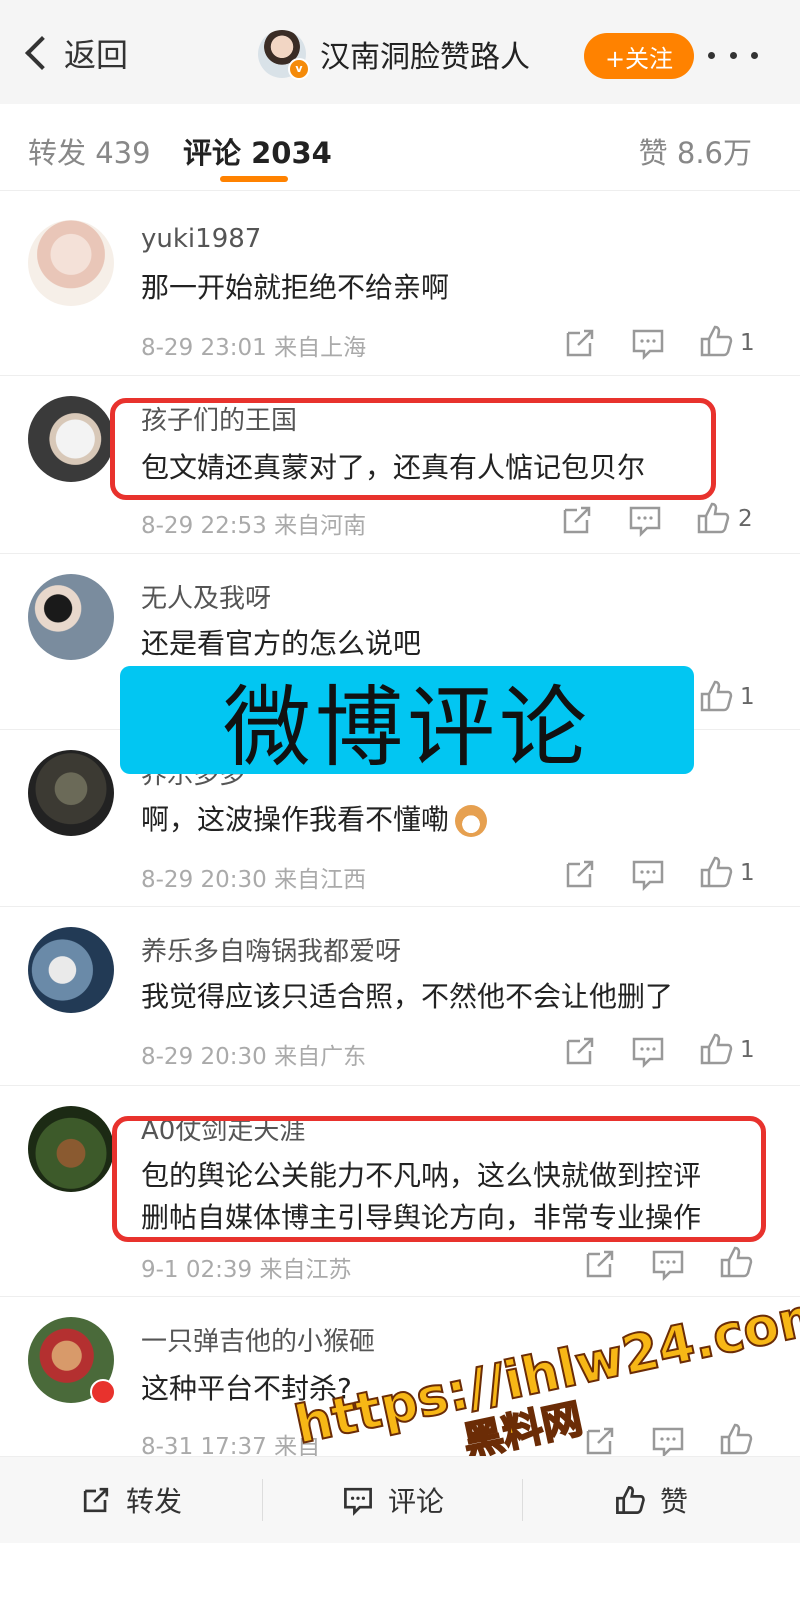 The image size is (800, 1605). What do you see at coordinates (254, 526) in the screenshot?
I see `comment-meta: 8-29 22:53 来自河南` at bounding box center [254, 526].